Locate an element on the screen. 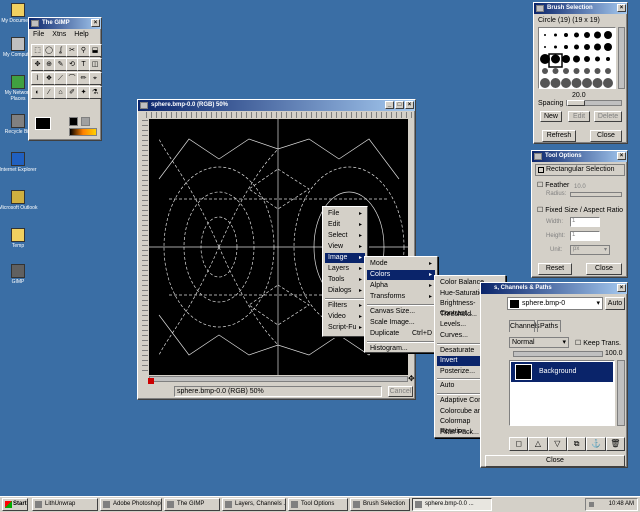 The width and height of the screenshot is (640, 512). edit-brush-button: Edit is located at coordinates (579, 116).